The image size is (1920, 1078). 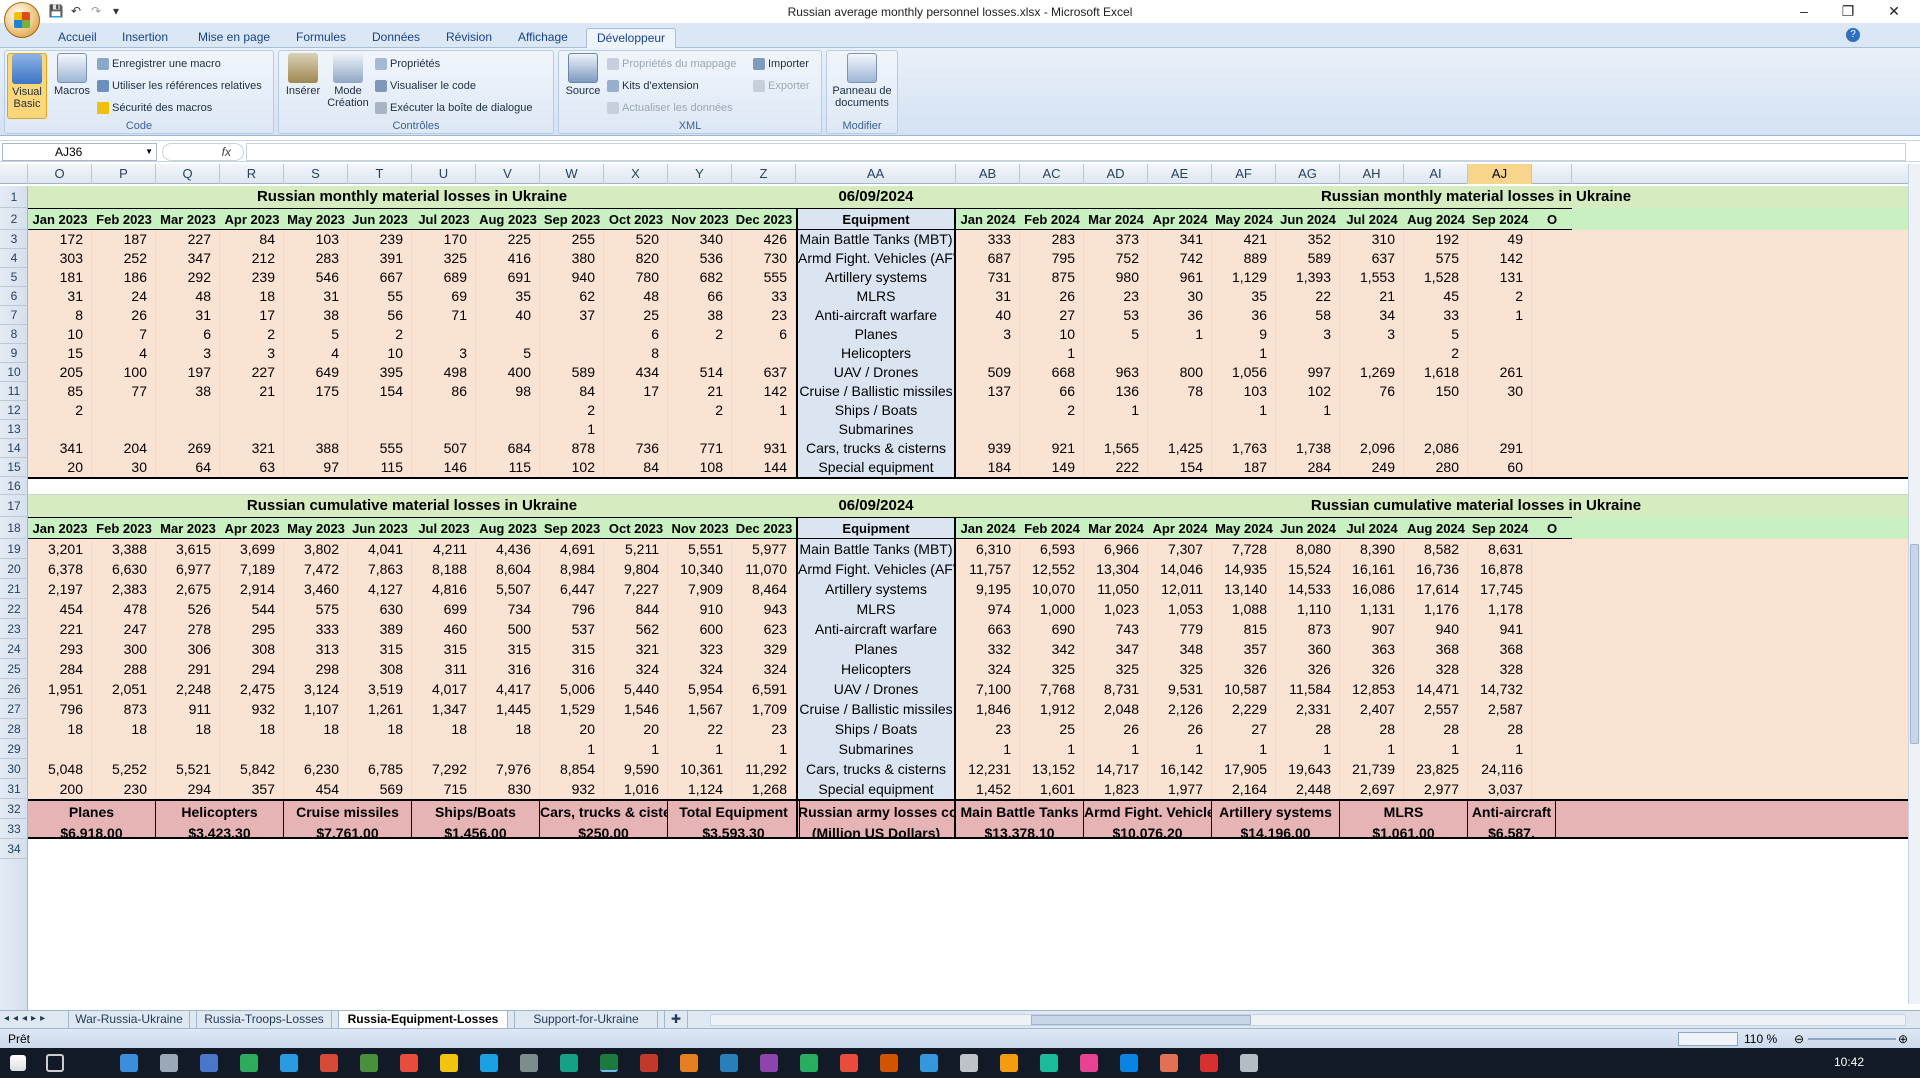 I want to click on data-cell: 63, so click(x=252, y=467).